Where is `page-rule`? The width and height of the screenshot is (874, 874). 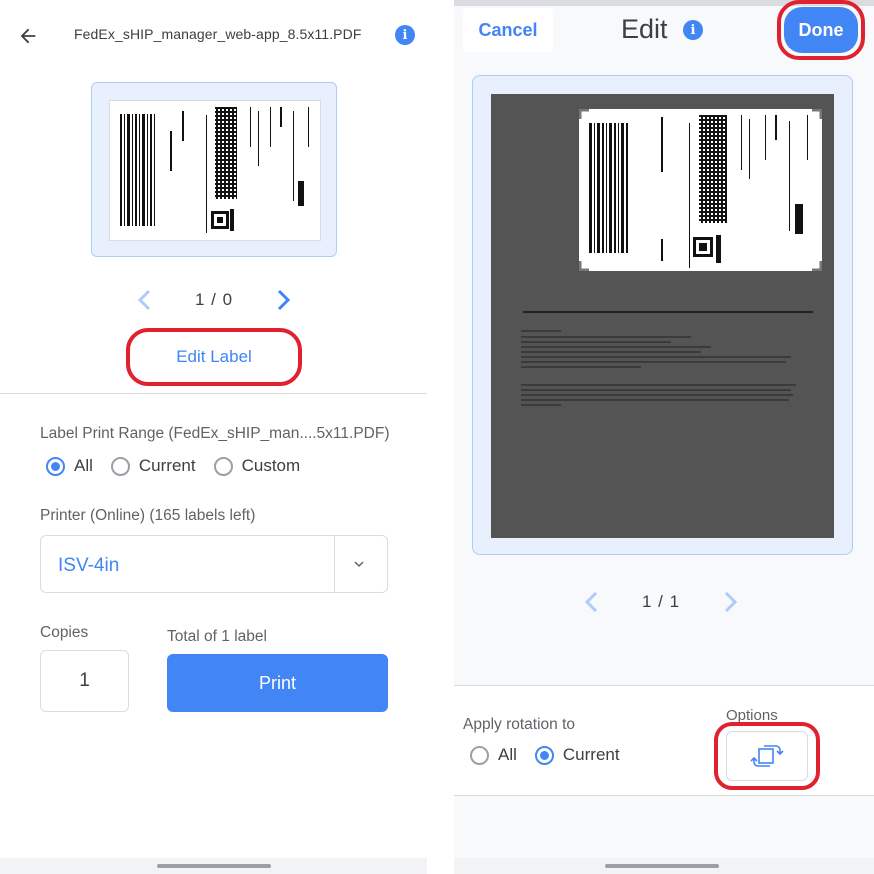
page-rule is located at coordinates (668, 312).